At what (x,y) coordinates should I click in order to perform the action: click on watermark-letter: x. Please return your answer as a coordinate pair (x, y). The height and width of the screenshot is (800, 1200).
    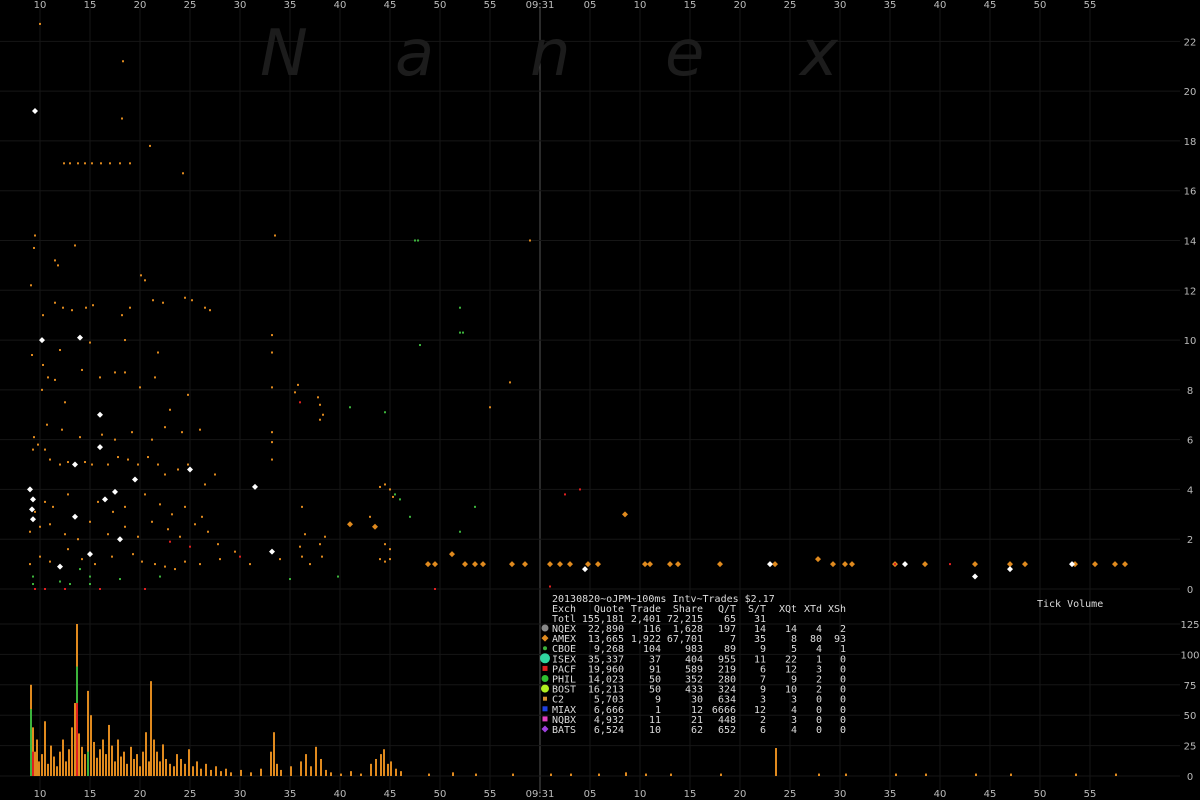
    Looking at the image, I should click on (818, 54).